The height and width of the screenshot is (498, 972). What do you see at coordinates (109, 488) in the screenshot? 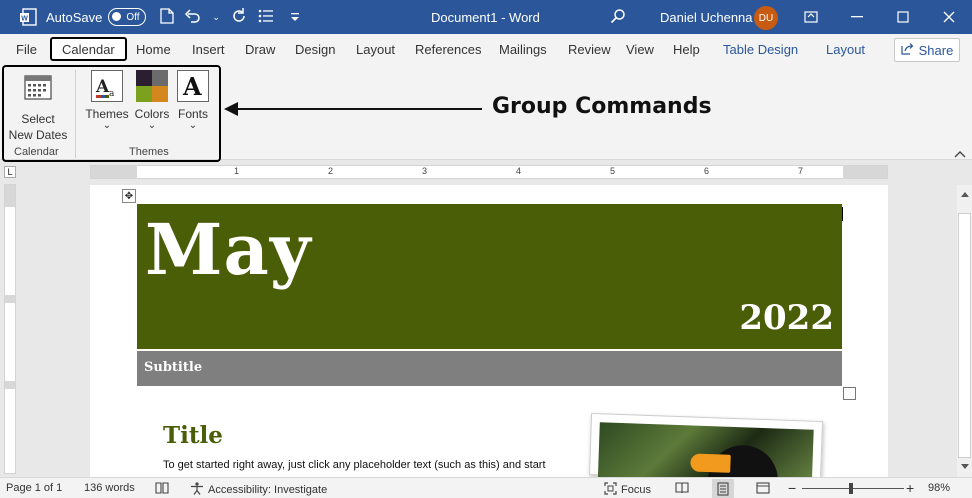
I see `word-count: 136 words` at bounding box center [109, 488].